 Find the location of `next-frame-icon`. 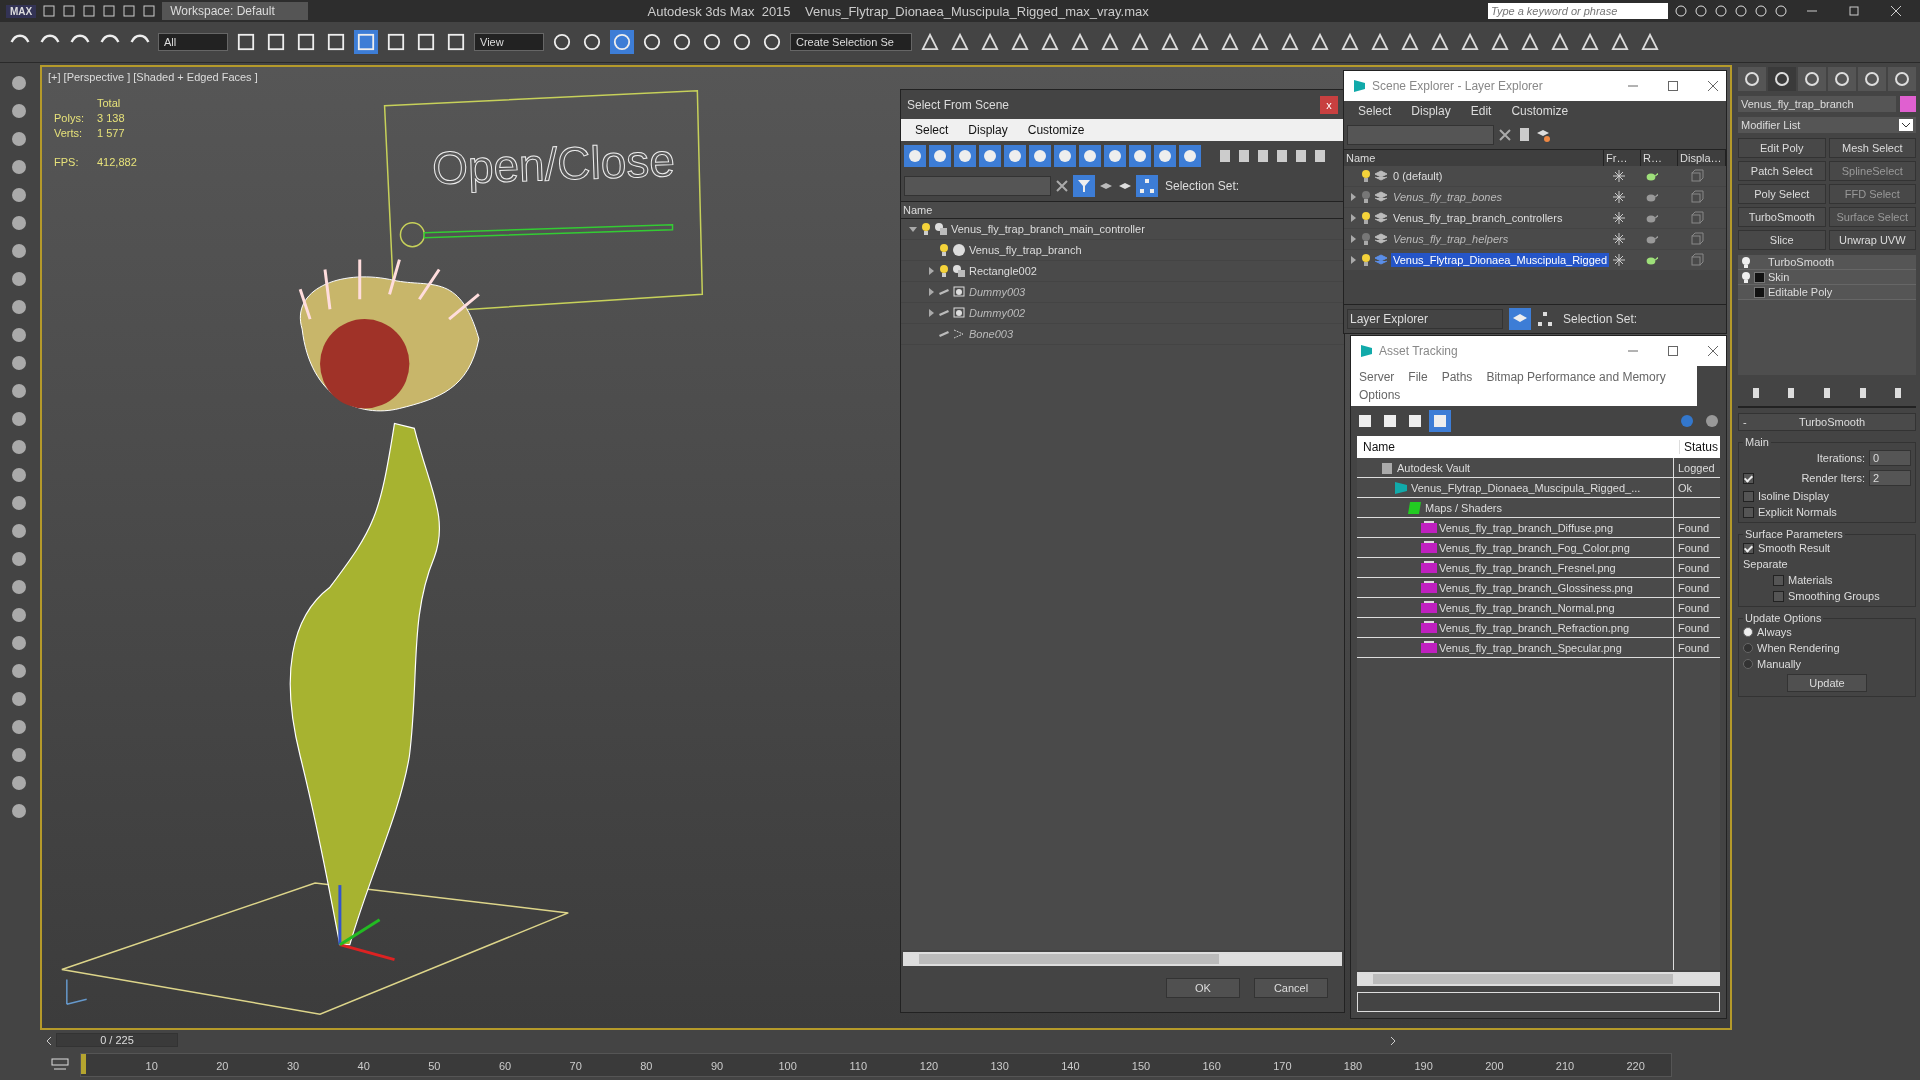

next-frame-icon is located at coordinates (1393, 1041).